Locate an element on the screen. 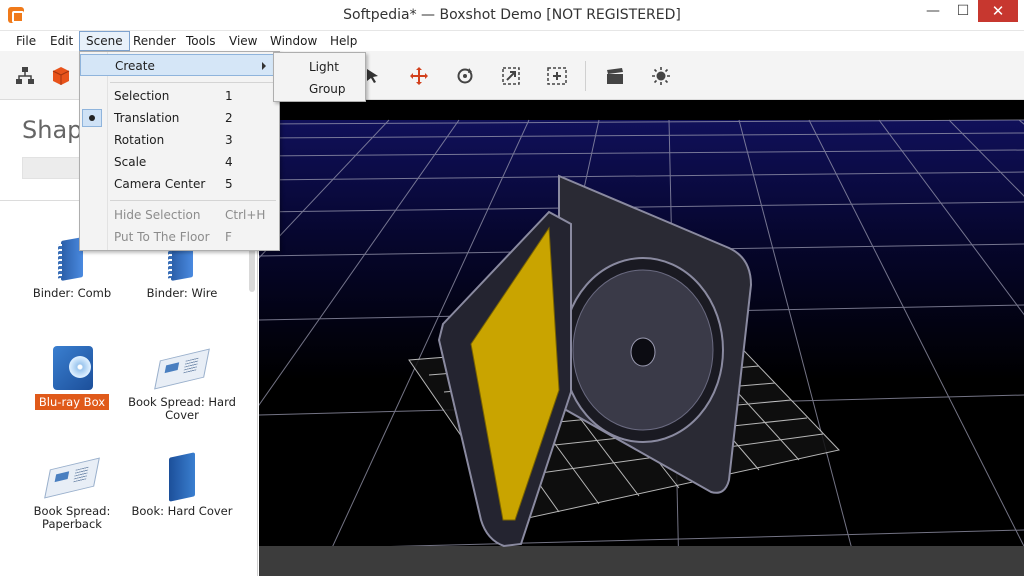 This screenshot has height=576, width=1024. menu-item-shortcut: 5 is located at coordinates (229, 184).